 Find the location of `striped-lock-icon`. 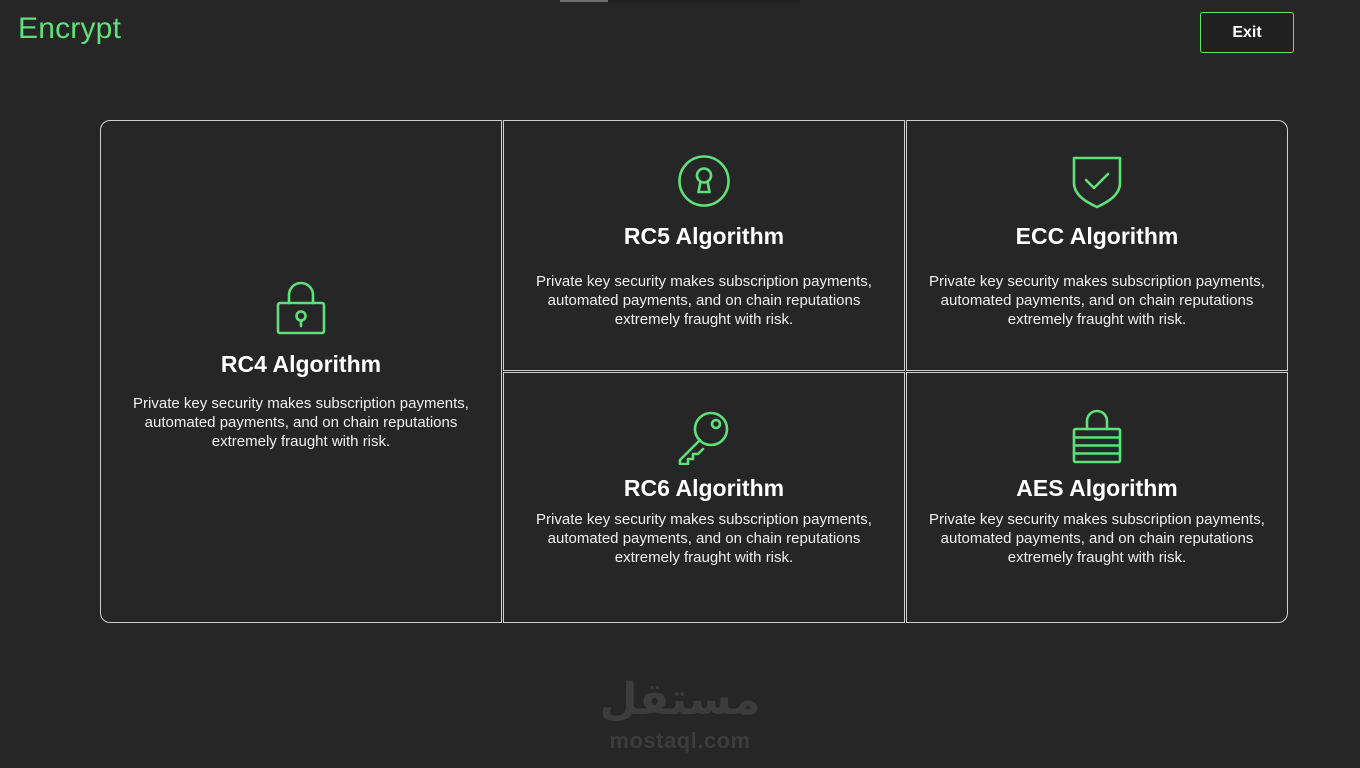

striped-lock-icon is located at coordinates (1097, 437).